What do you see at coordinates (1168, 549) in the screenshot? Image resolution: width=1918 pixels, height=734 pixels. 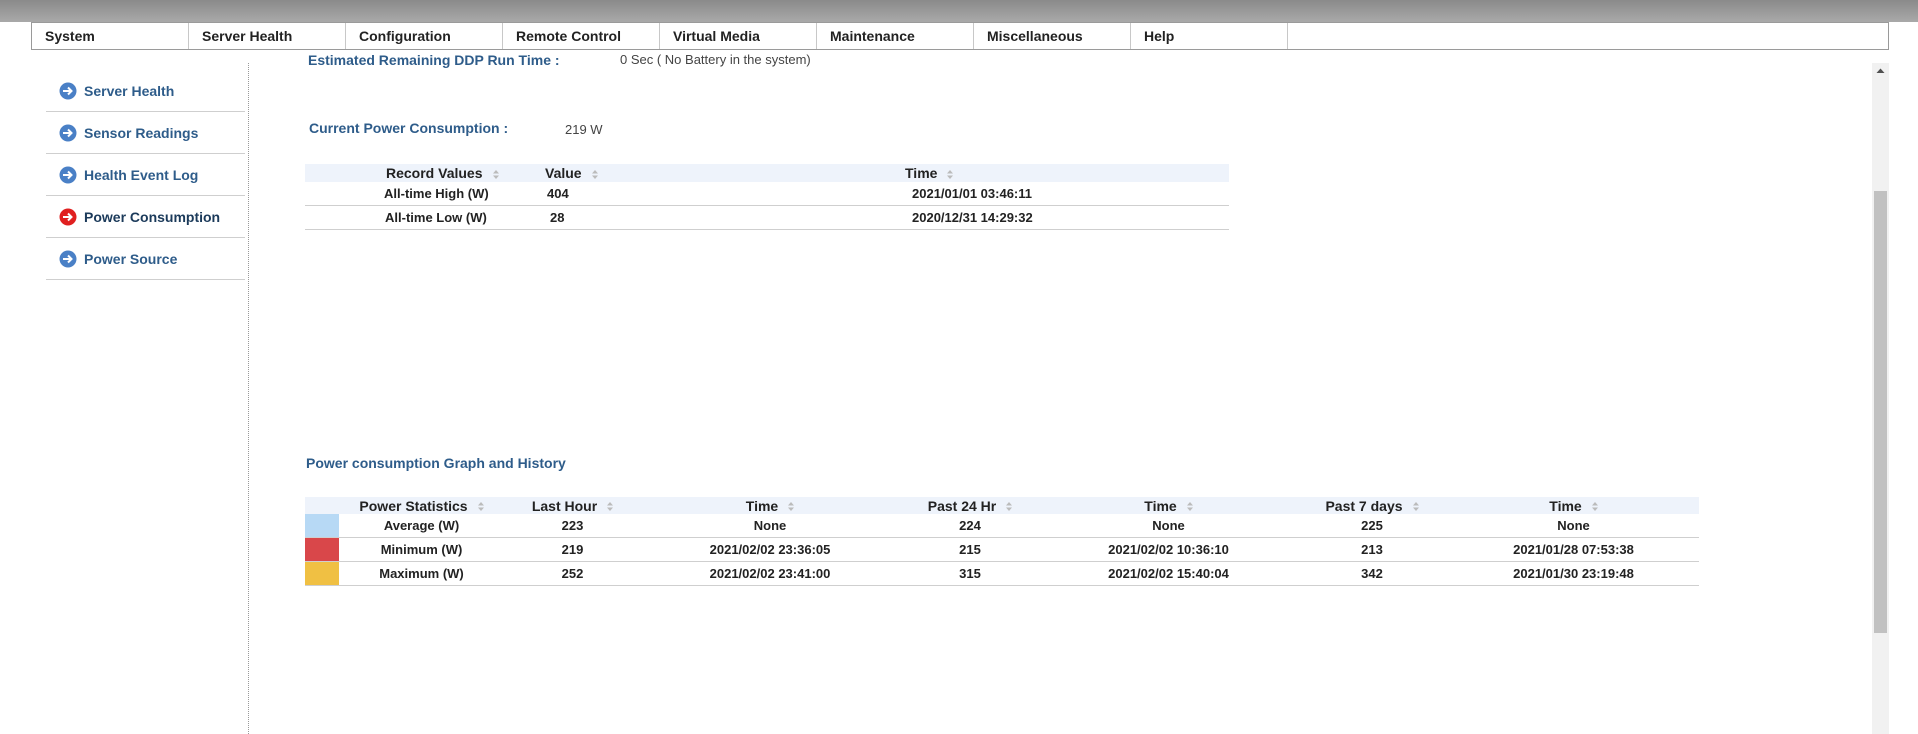 I see `stat-time: 2021/02/02 10:36:10` at bounding box center [1168, 549].